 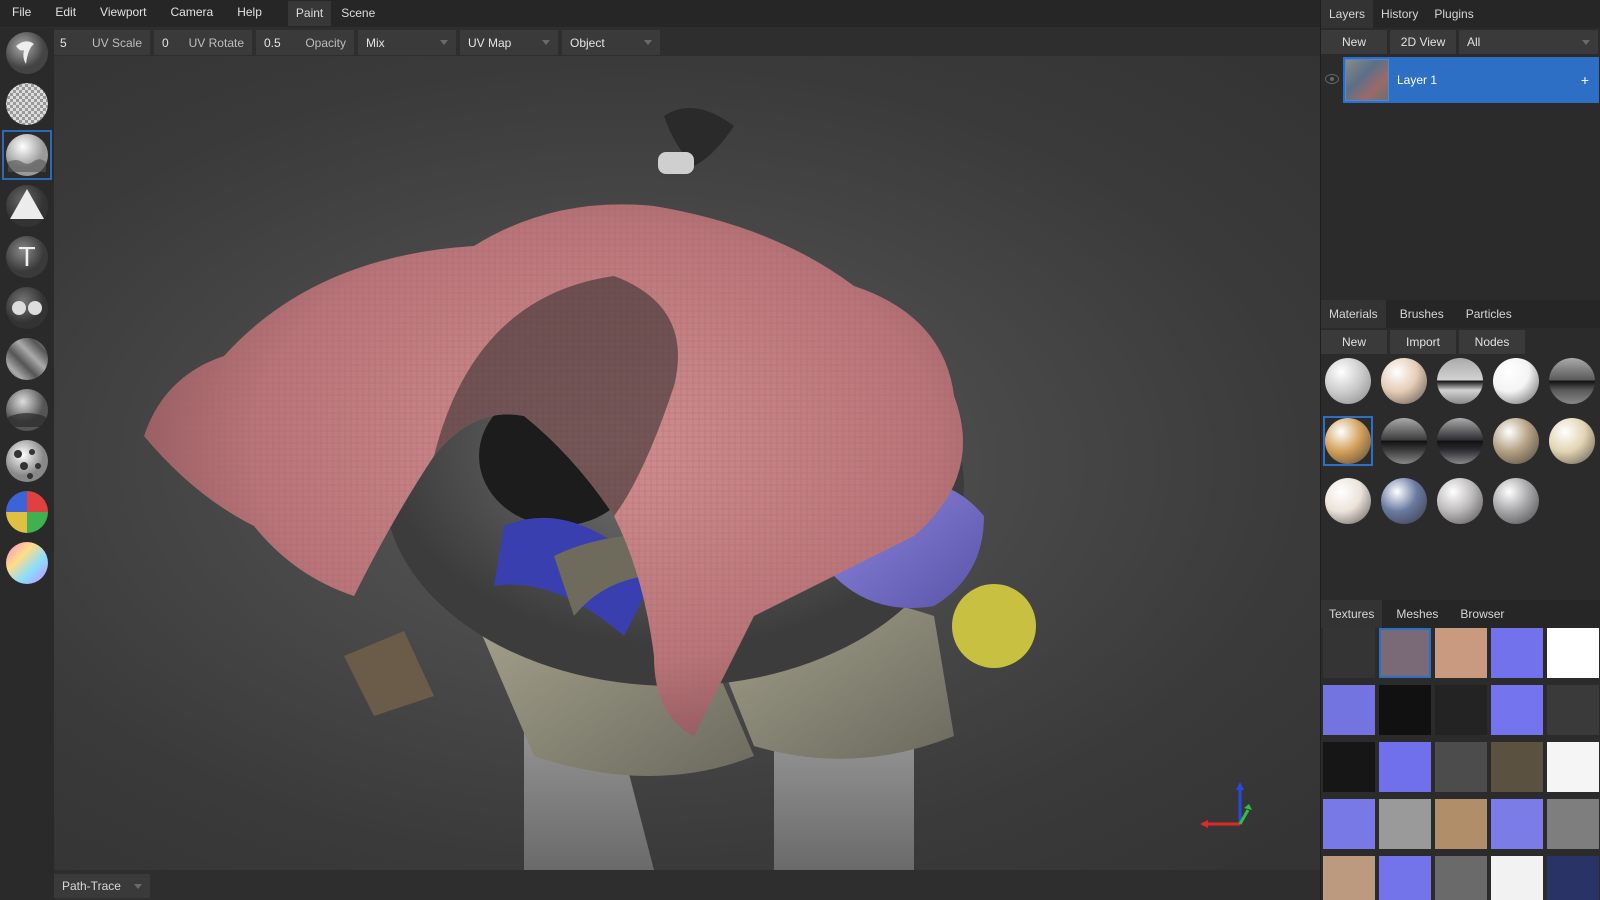 I want to click on visibility-eye-icon, so click(x=1332, y=79).